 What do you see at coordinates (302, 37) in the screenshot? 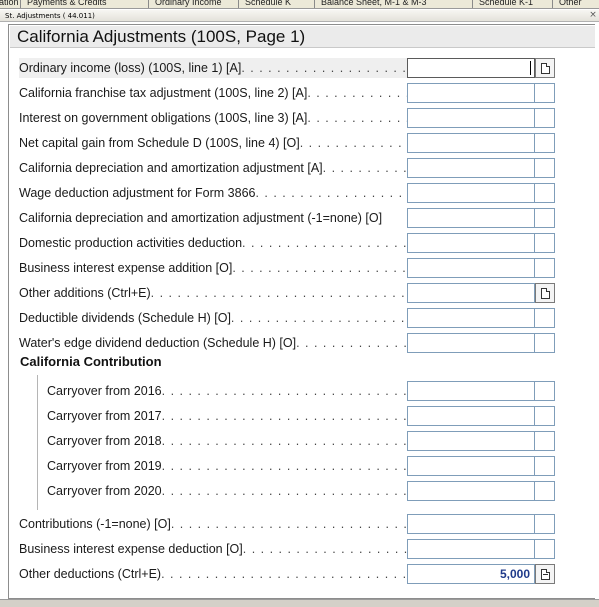
I see `form-title: California Adjustments (100S, Page 1)` at bounding box center [302, 37].